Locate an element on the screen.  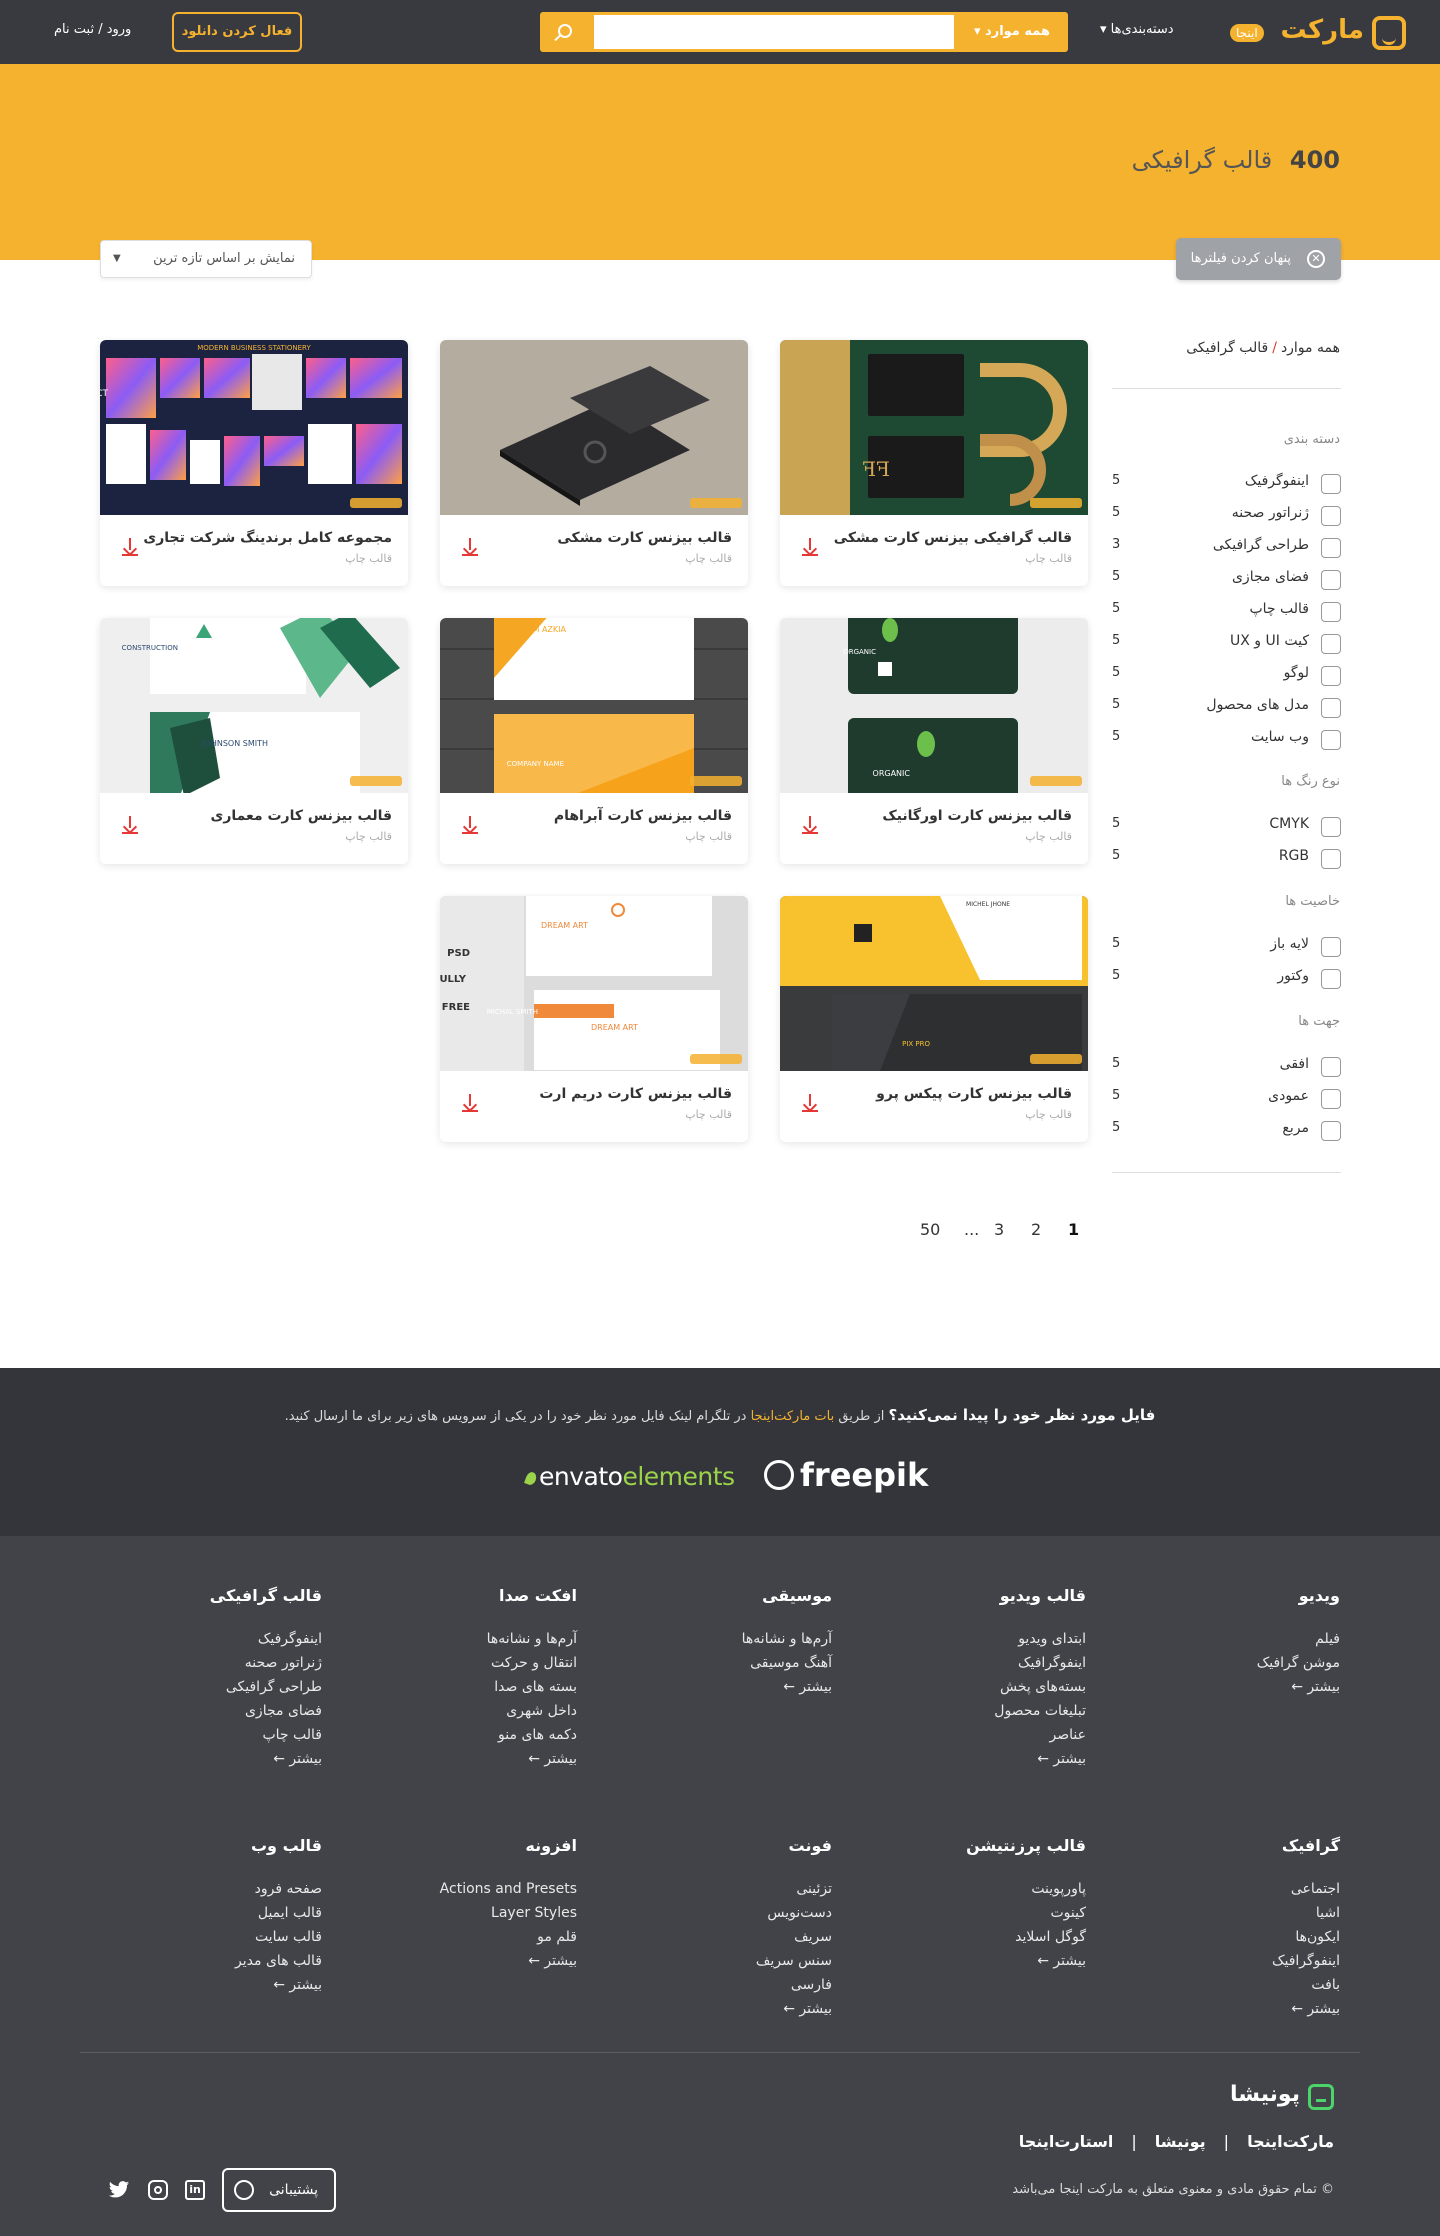
footer-link: تبلیغات محصول is located at coordinates (986, 1711).